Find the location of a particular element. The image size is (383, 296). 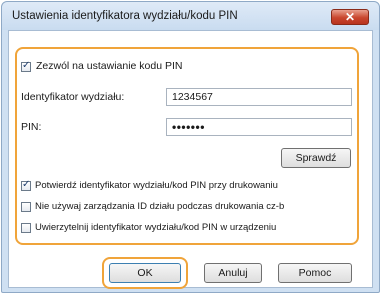

verify-button: Sprawdź is located at coordinates (316, 158).